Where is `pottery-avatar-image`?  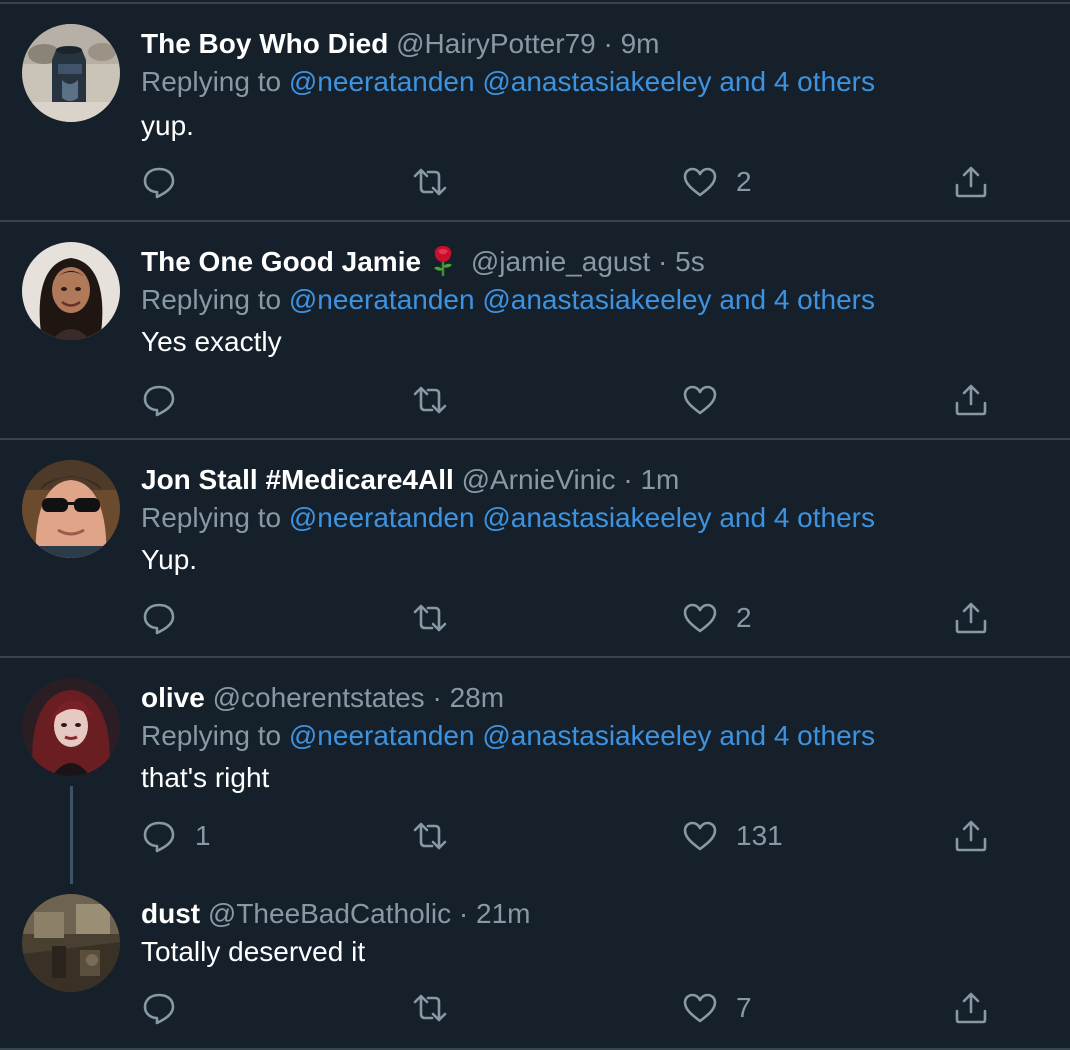 pottery-avatar-image is located at coordinates (71, 73).